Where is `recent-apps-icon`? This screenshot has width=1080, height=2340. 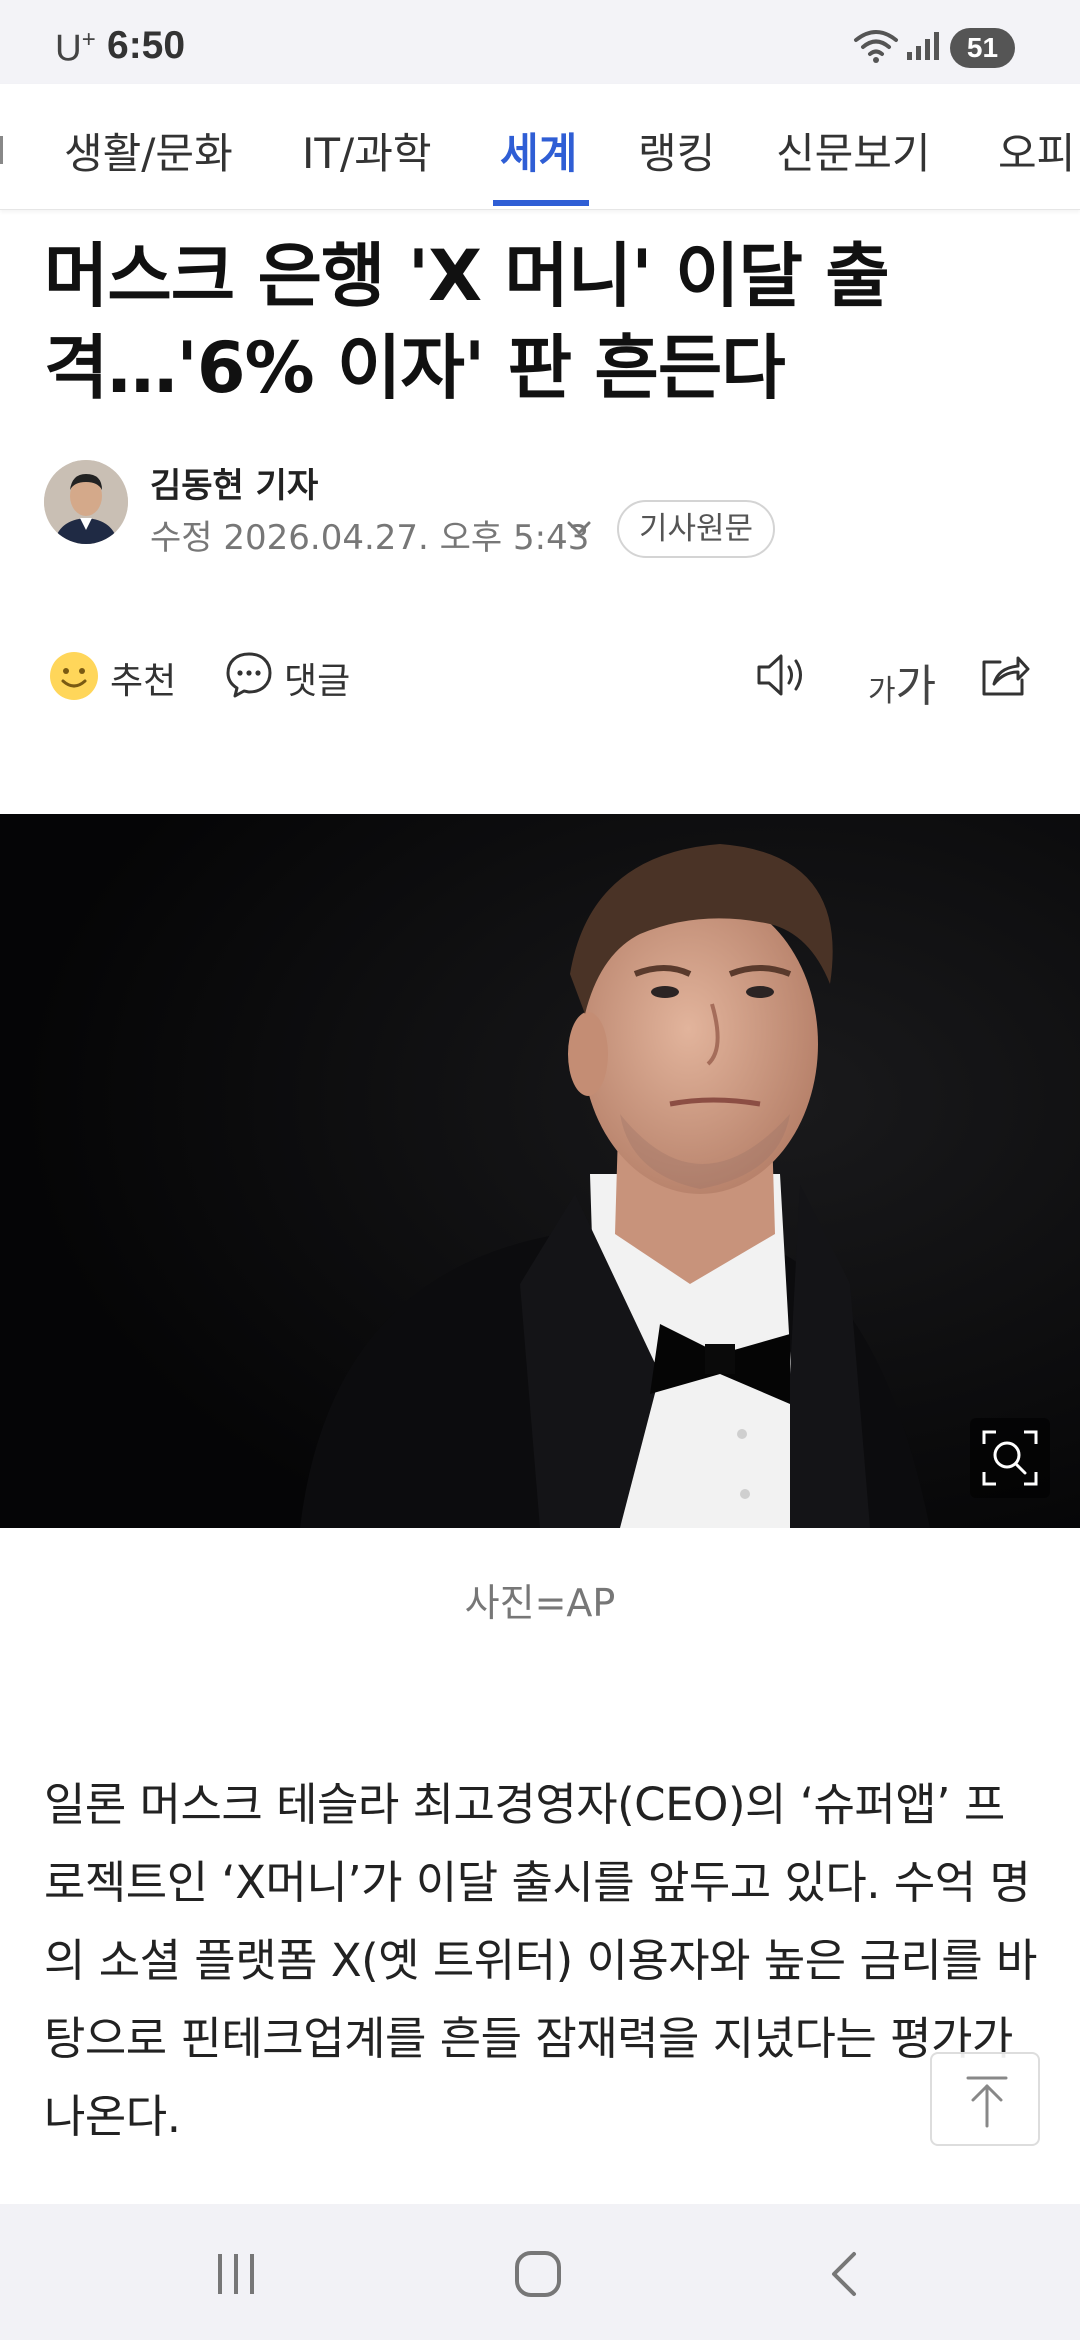 recent-apps-icon is located at coordinates (236, 2274).